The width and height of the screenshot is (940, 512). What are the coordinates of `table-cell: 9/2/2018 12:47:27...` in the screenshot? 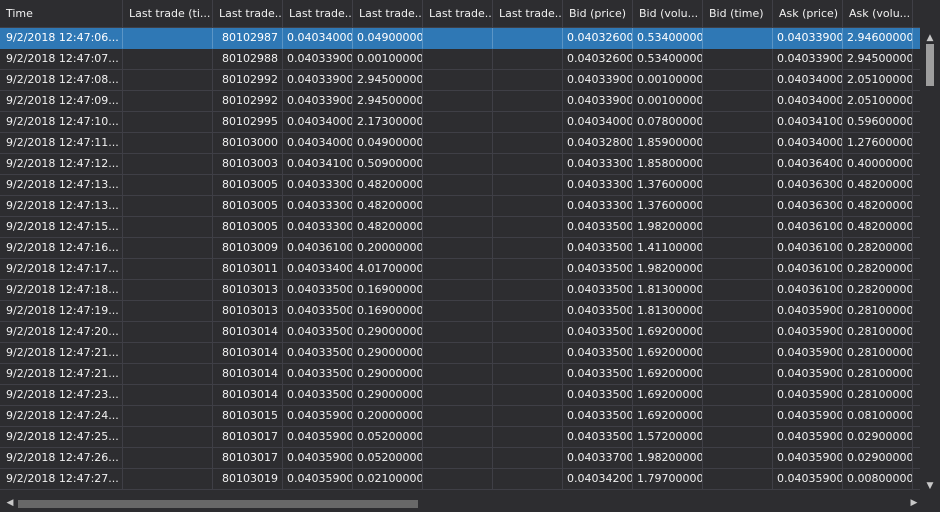 It's located at (61, 479).